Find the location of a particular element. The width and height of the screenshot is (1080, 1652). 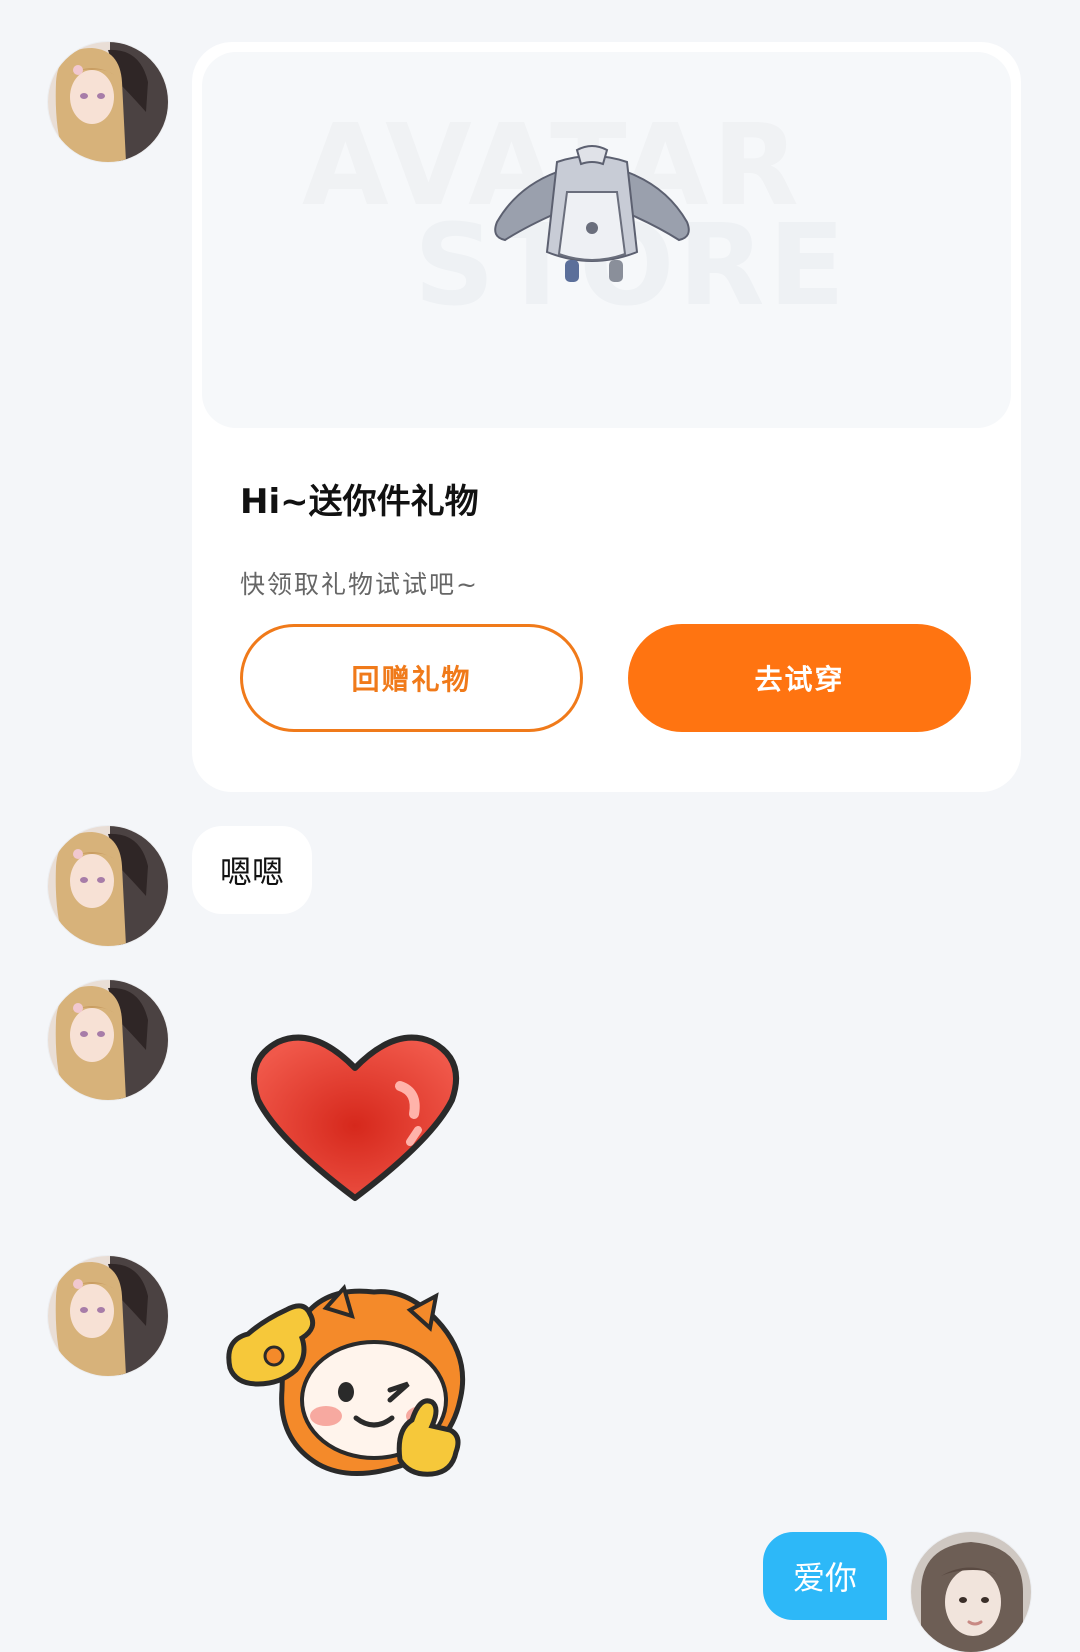

gift-subtitle: 快领取礼物试试吧~ is located at coordinates (359, 584).